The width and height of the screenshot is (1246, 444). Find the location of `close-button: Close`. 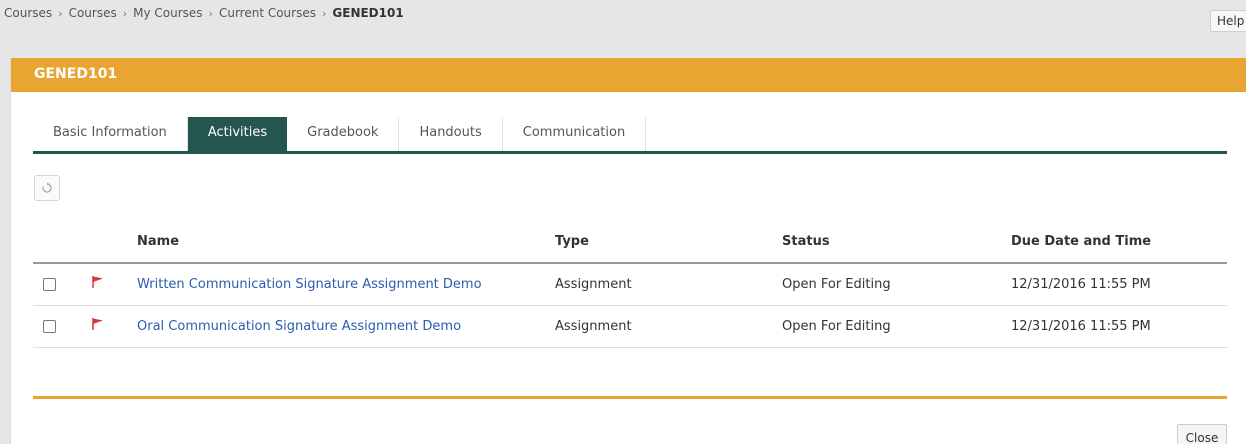

close-button: Close is located at coordinates (1202, 434).